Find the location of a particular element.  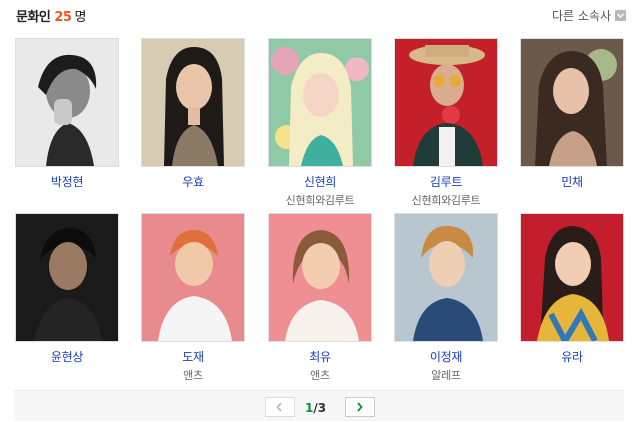

chevron-right-icon is located at coordinates (360, 407).